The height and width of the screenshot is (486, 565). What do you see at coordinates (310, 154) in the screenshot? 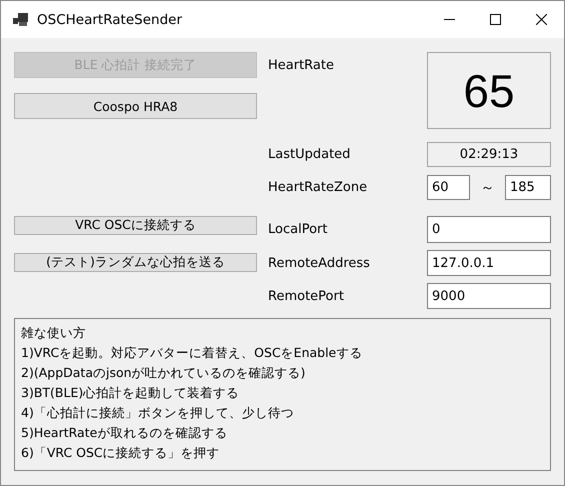
I see `last-updated-label: LastUpdated` at bounding box center [310, 154].